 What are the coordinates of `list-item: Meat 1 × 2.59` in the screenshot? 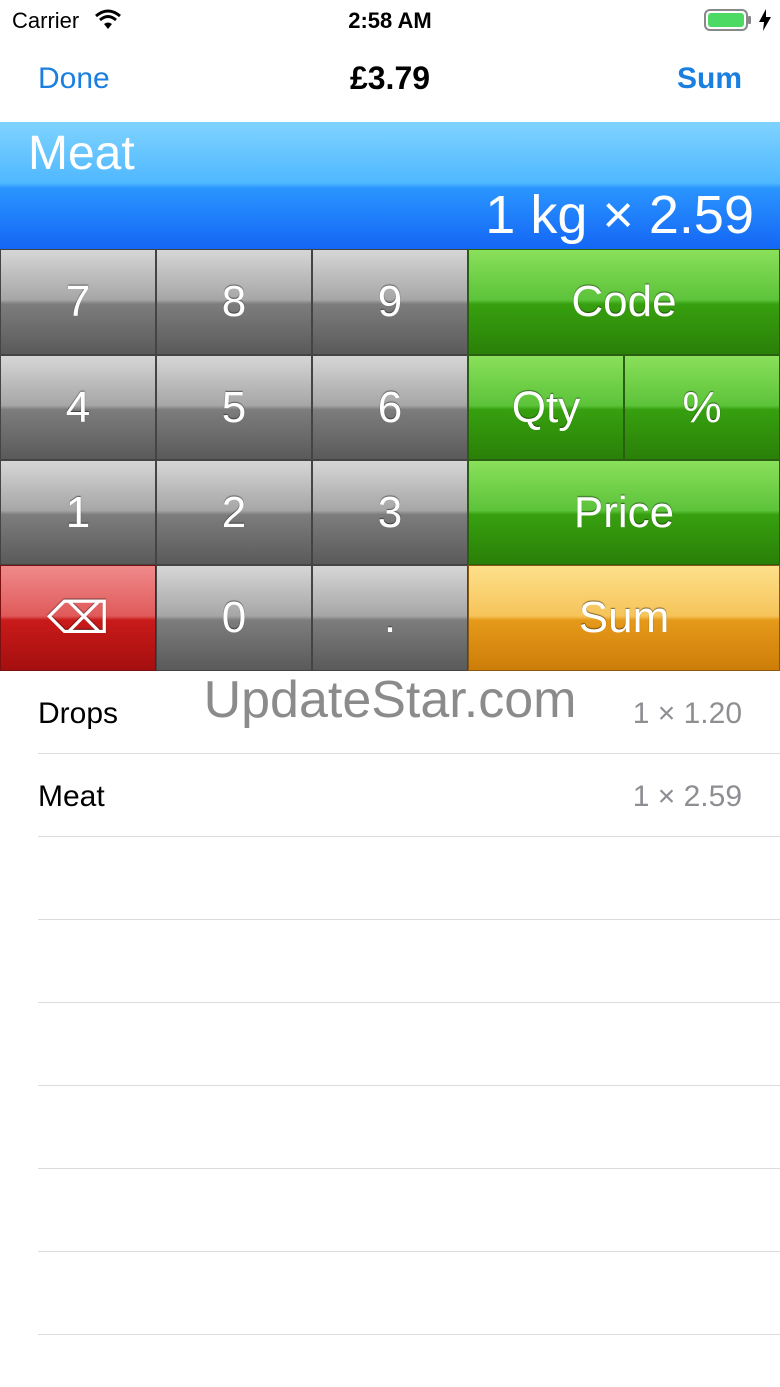 It's located at (390, 795).